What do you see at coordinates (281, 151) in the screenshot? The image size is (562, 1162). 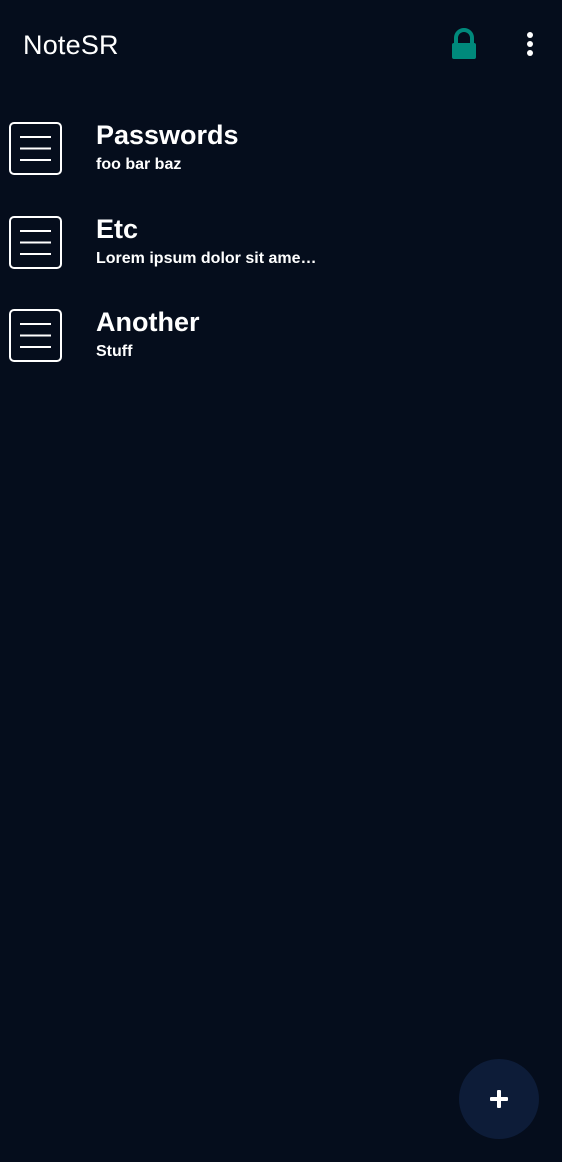 I see `note-item: Passwords foo bar baz` at bounding box center [281, 151].